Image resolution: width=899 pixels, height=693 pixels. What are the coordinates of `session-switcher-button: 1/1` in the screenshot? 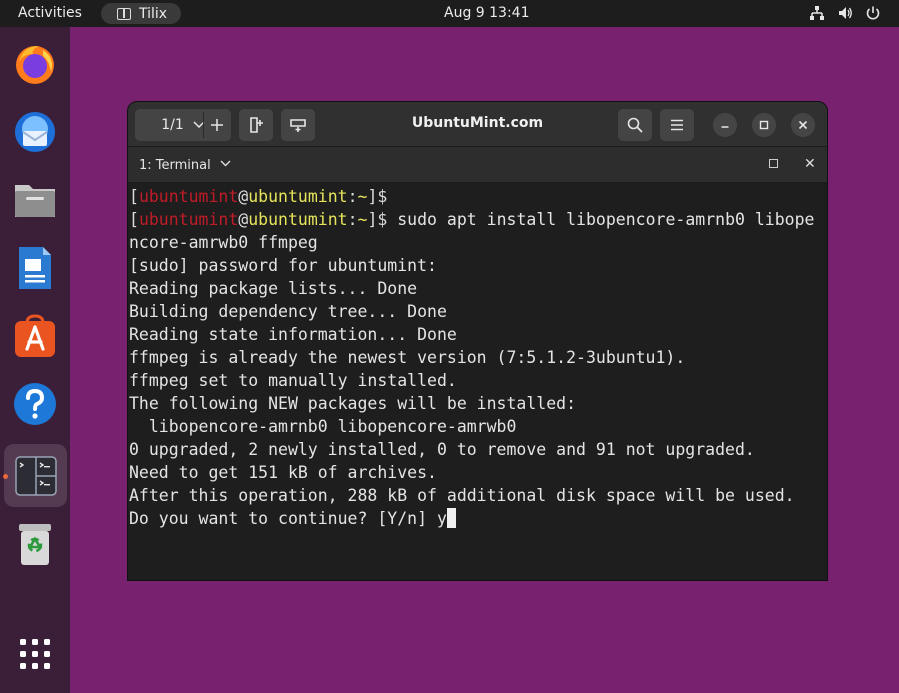 It's located at (183, 125).